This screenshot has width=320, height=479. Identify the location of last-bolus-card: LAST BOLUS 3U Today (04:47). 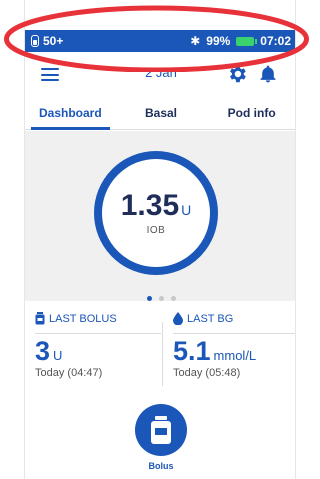
(98, 345).